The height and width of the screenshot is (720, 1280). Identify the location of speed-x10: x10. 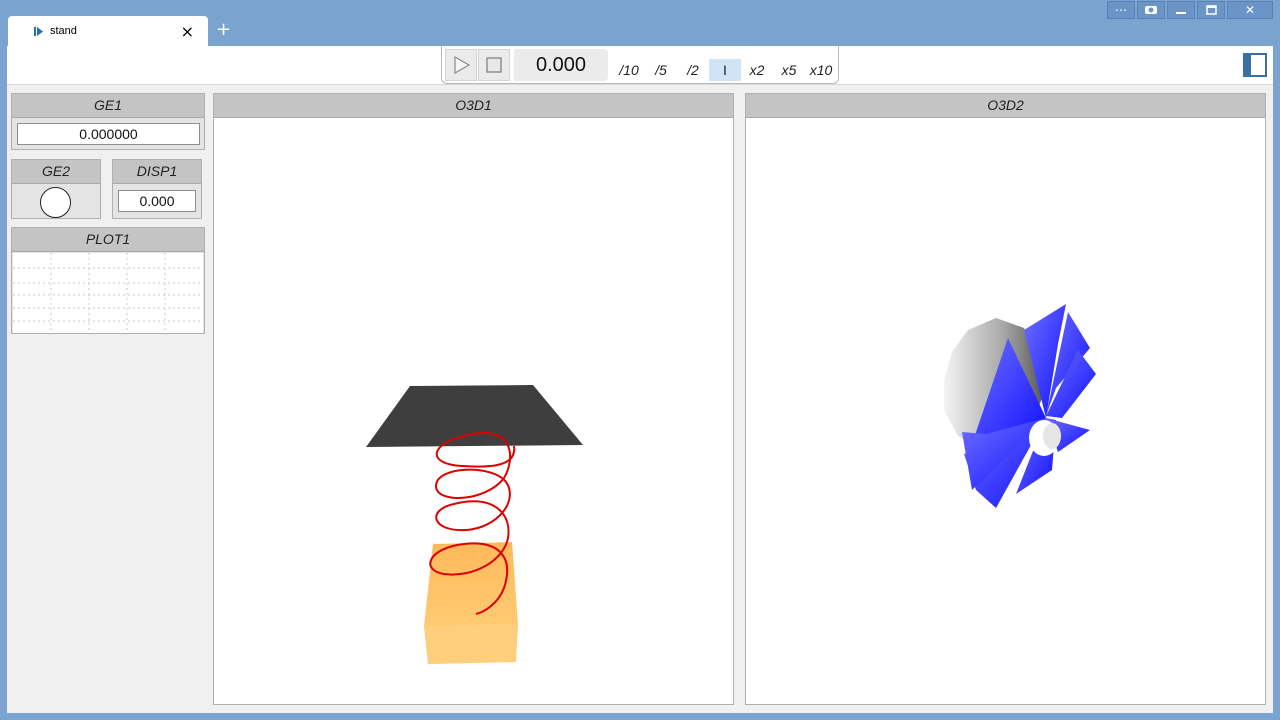
(821, 70).